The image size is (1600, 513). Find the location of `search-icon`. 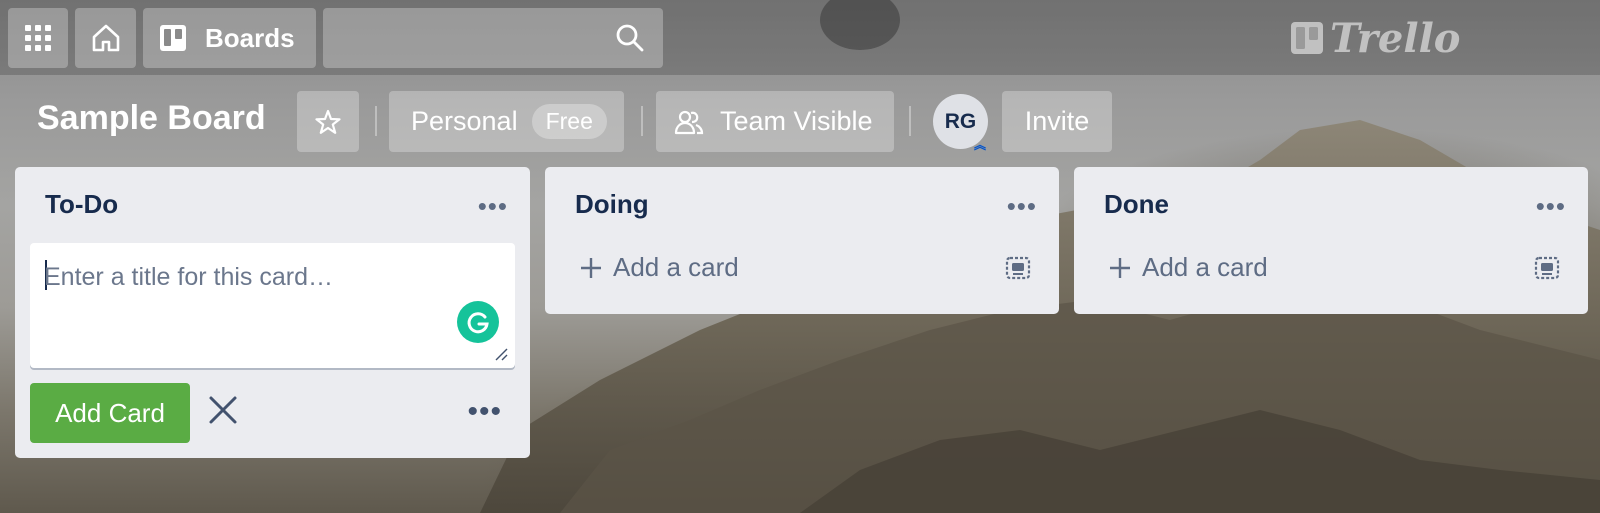

search-icon is located at coordinates (630, 38).